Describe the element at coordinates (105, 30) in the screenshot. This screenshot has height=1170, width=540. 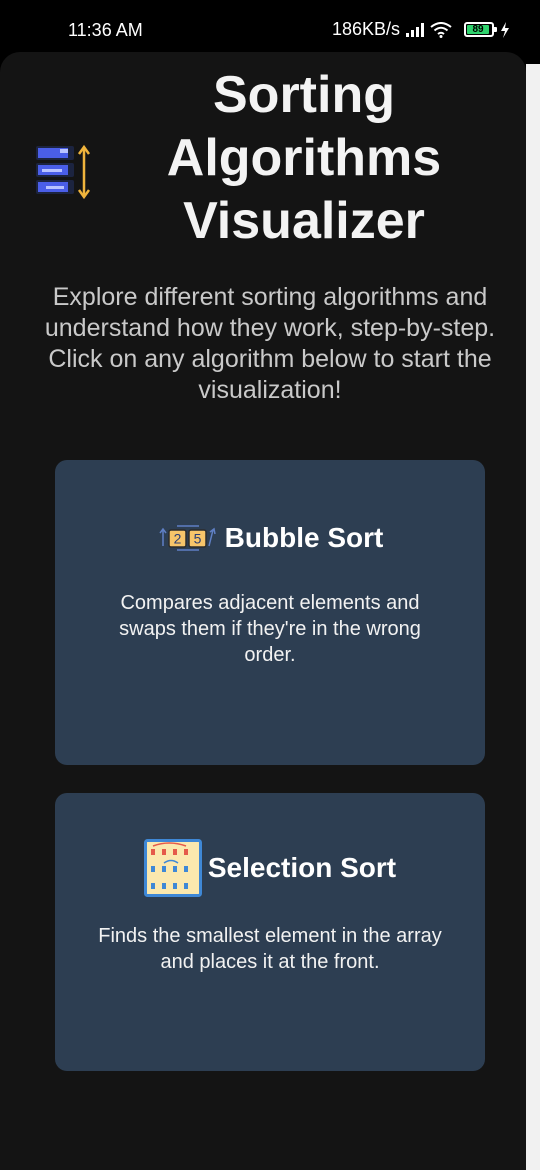
I see `status-time: 11:36 AM` at that location.